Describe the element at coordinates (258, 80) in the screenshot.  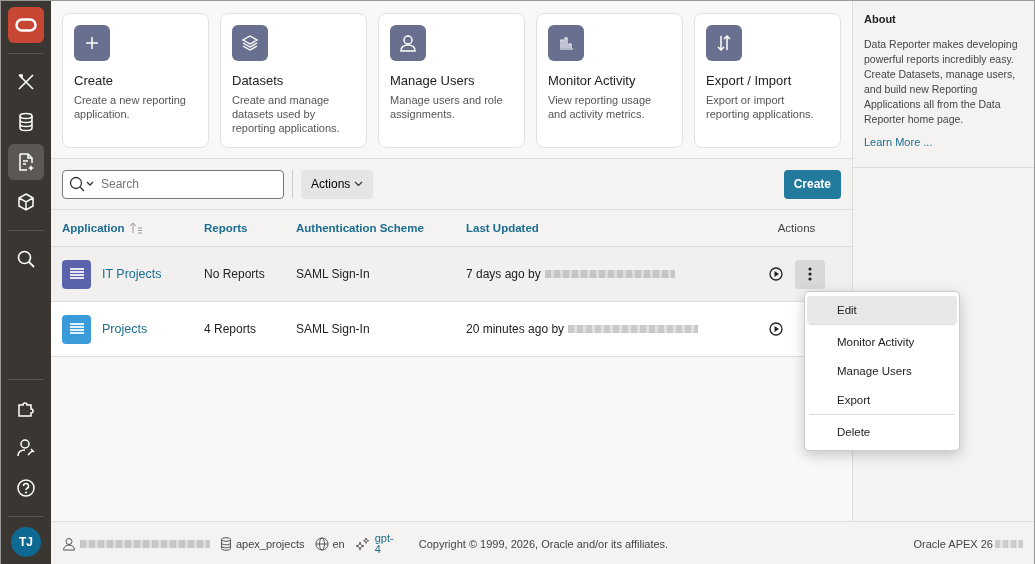
I see `card-title: Datasets` at that location.